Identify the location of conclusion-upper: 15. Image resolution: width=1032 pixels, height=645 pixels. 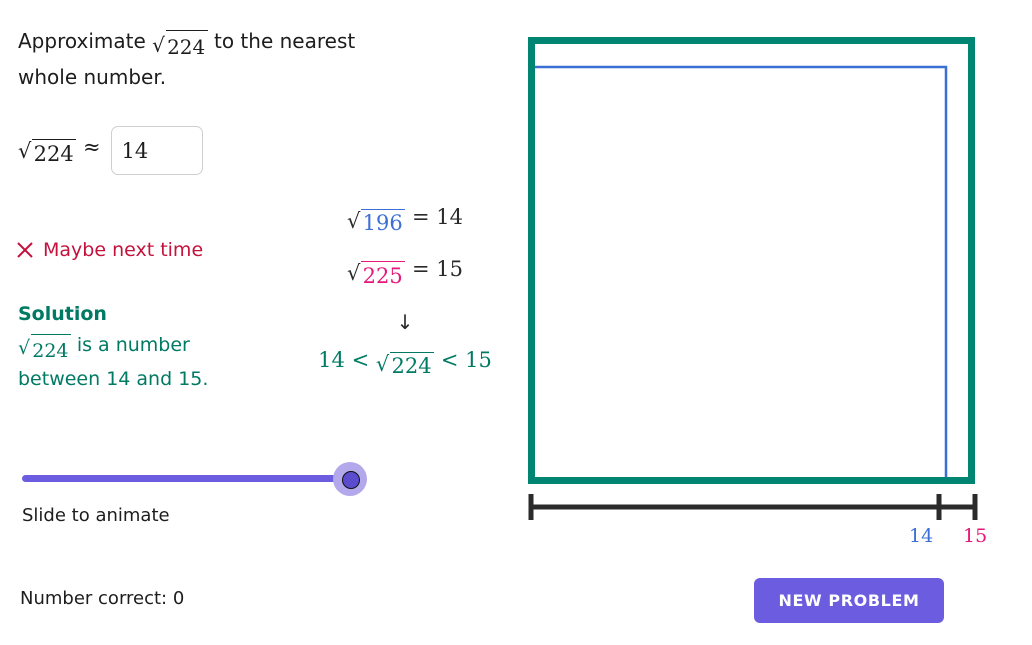
(478, 359).